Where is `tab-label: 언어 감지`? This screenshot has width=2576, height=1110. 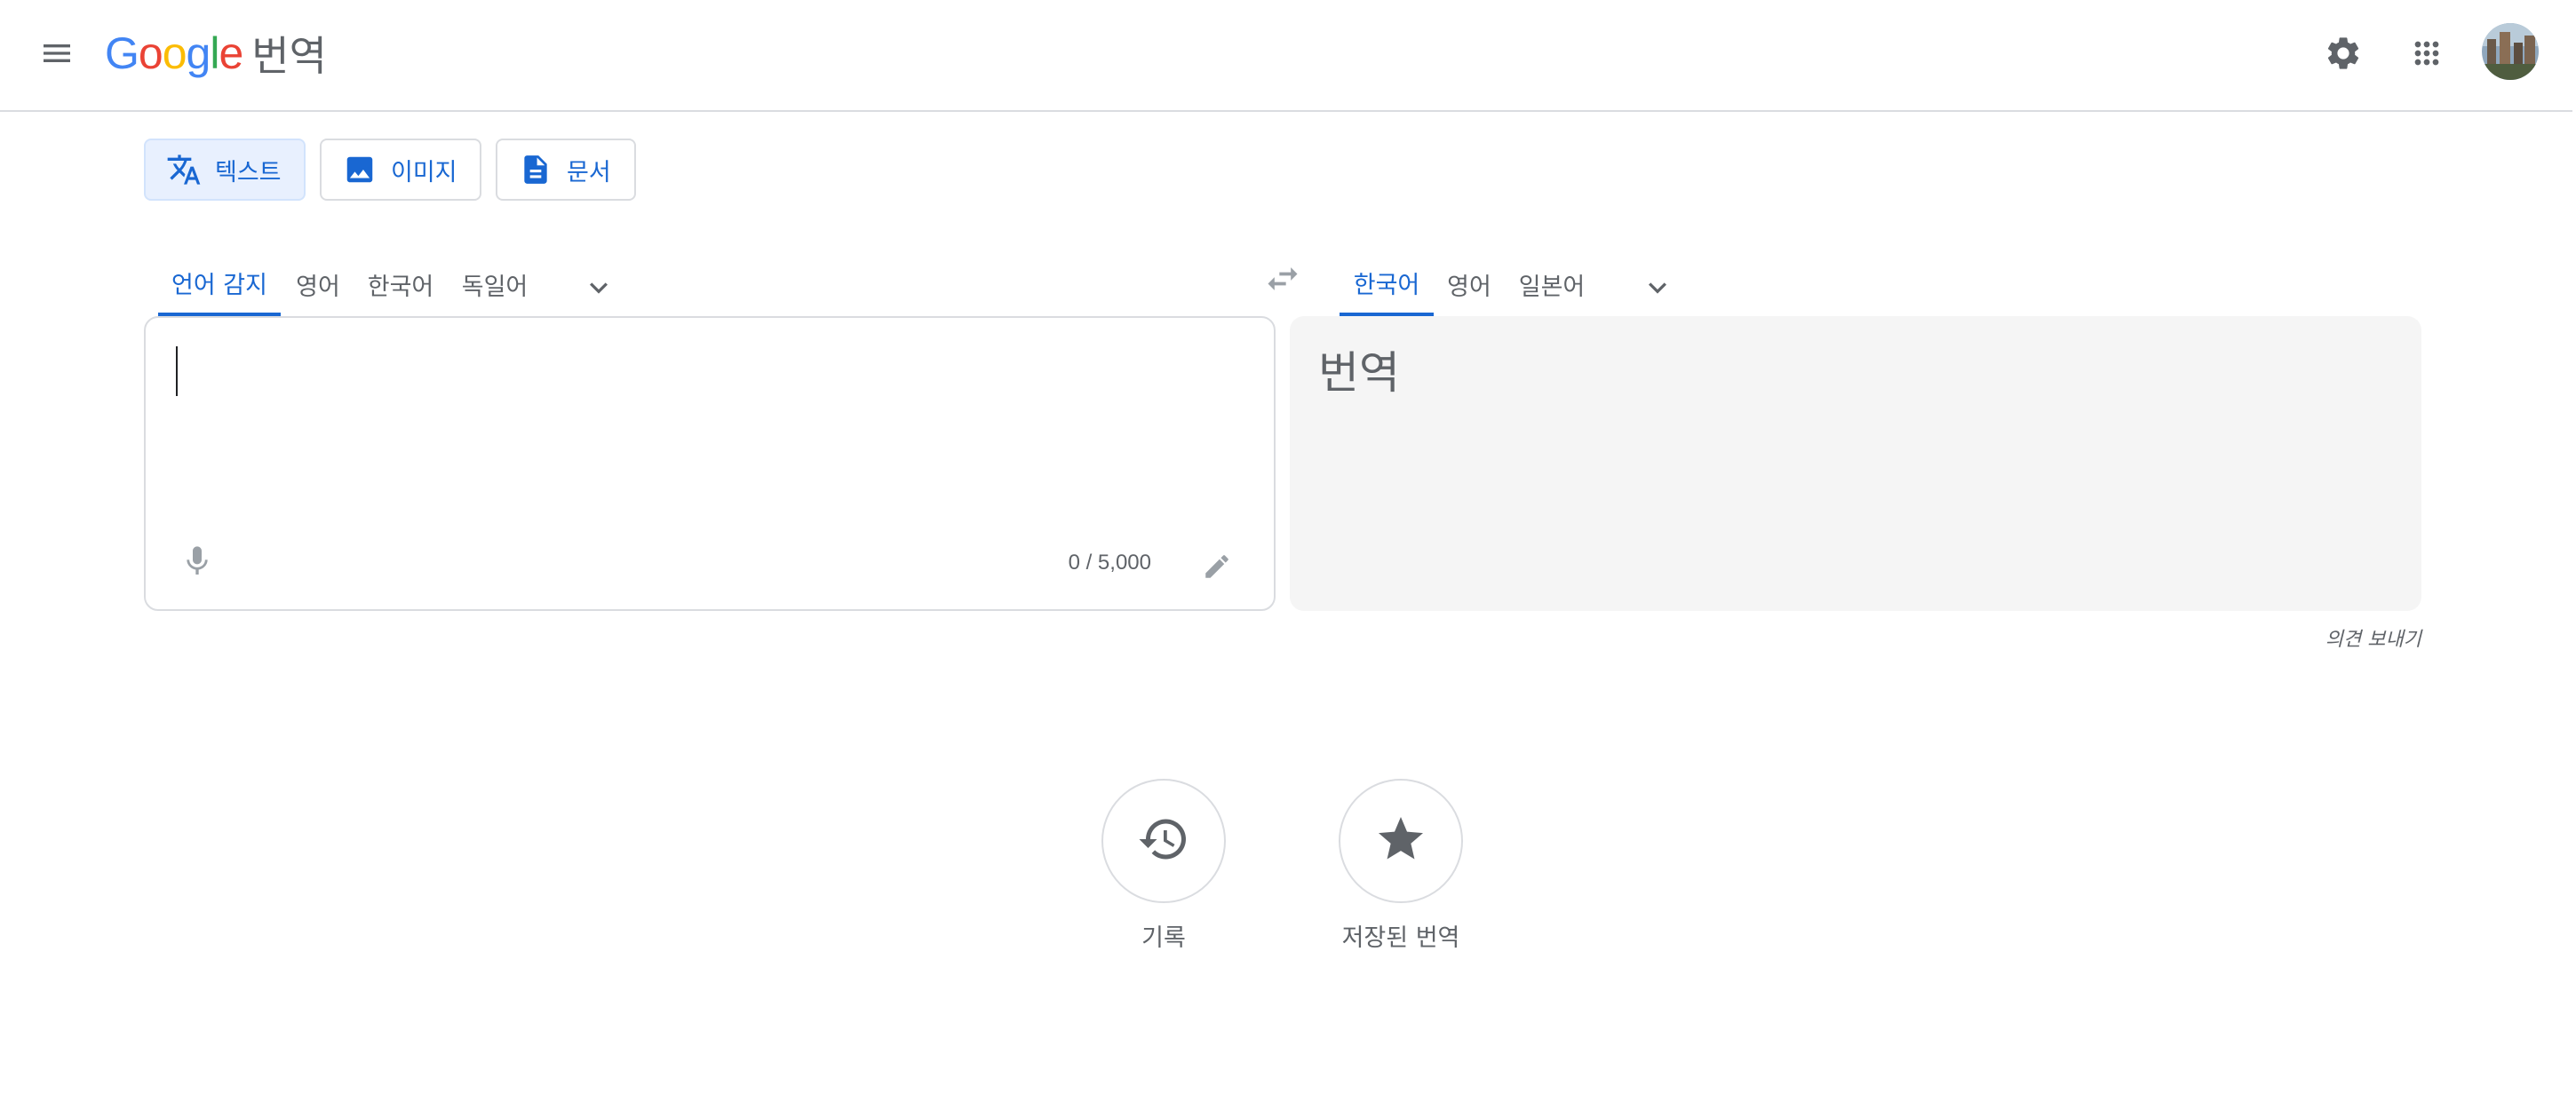 tab-label: 언어 감지 is located at coordinates (219, 285).